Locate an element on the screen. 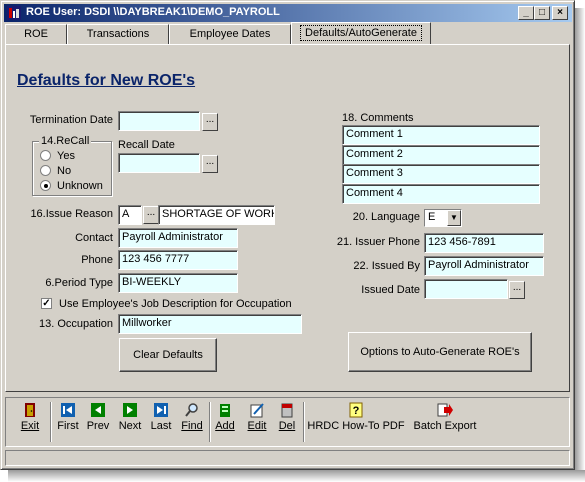 The image size is (585, 482). last-icon is located at coordinates (161, 410).